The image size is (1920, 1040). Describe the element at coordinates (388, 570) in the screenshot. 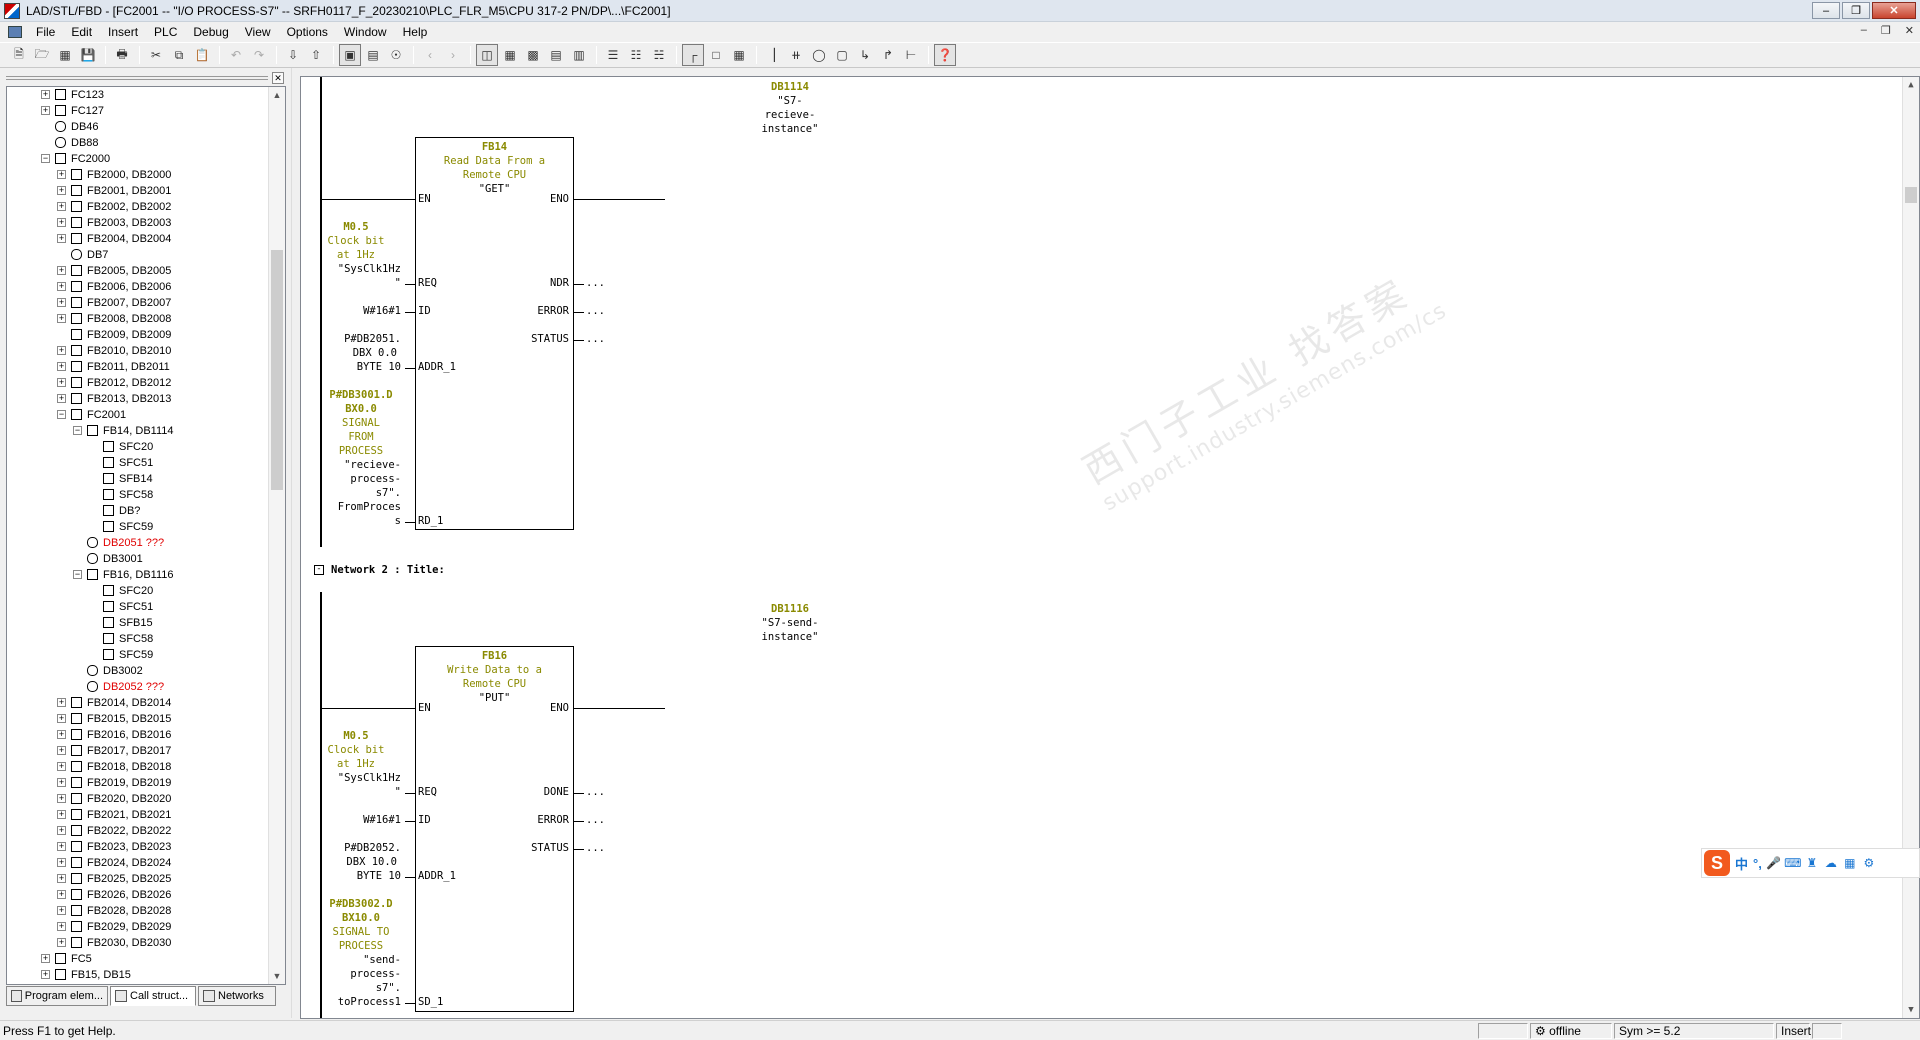

I see `network-2-header: Network 2 : Title:` at that location.